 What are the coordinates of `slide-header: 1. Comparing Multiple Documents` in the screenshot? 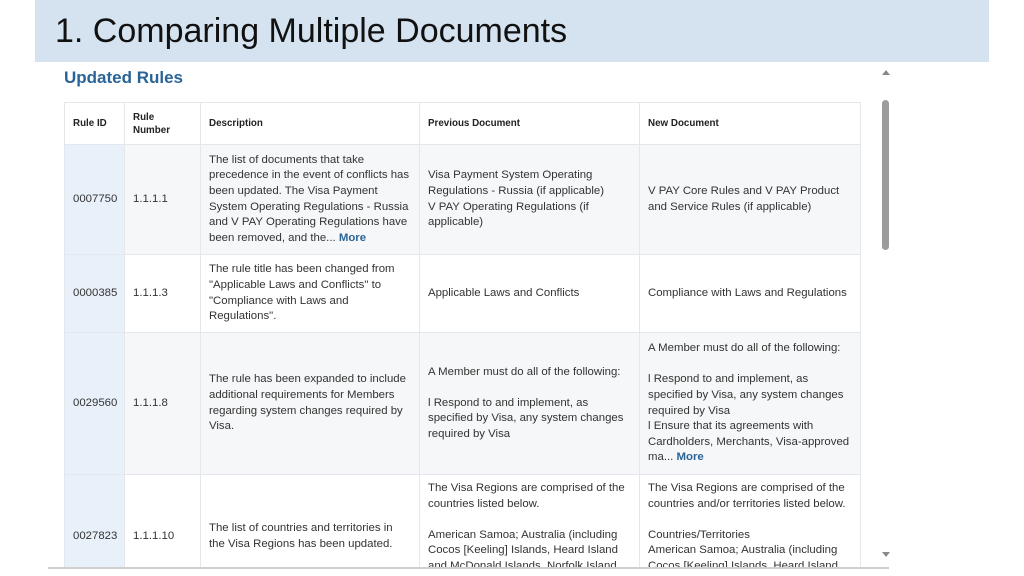 It's located at (512, 31).